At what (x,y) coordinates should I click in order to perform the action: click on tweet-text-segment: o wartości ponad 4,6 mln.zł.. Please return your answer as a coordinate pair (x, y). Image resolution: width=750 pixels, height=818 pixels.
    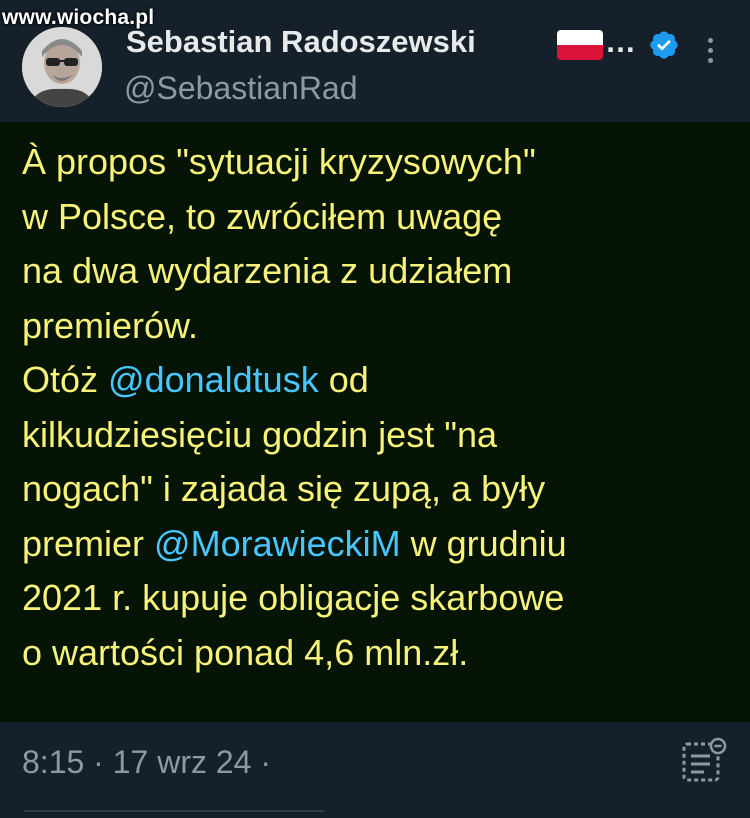
    Looking at the image, I should click on (245, 652).